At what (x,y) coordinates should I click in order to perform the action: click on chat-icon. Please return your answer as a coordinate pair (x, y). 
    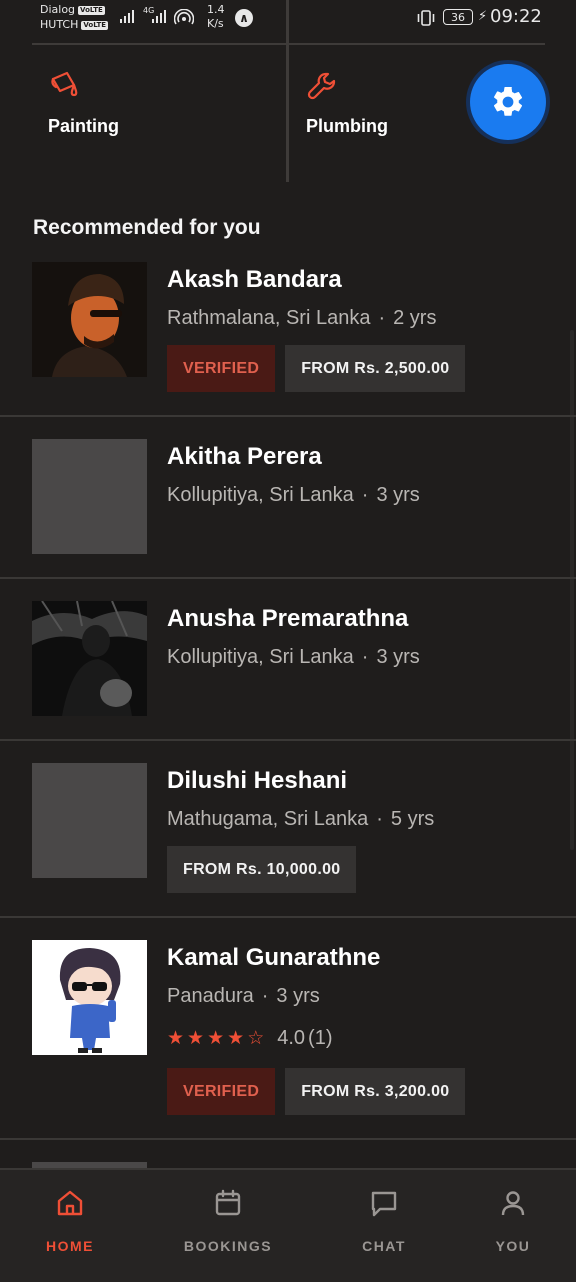
    Looking at the image, I should click on (384, 1204).